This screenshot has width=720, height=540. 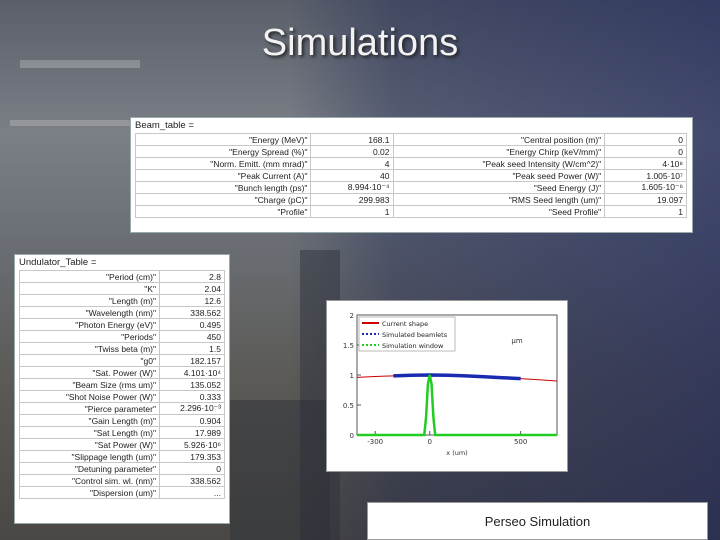 What do you see at coordinates (223, 199) in the screenshot?
I see `table-key: "Charge (pC)"` at bounding box center [223, 199].